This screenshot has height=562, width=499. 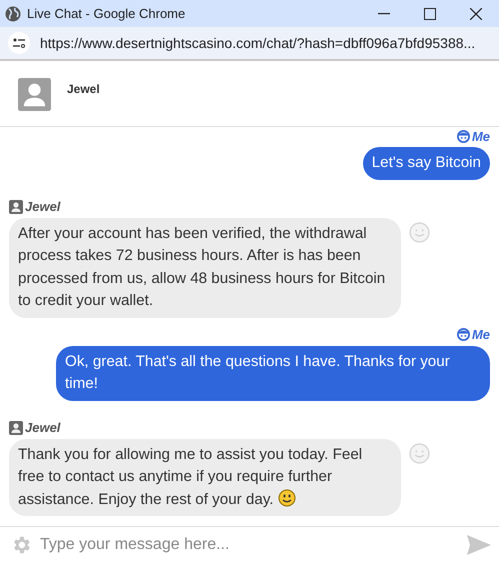 I want to click on avatar-icon, so click(x=34, y=94).